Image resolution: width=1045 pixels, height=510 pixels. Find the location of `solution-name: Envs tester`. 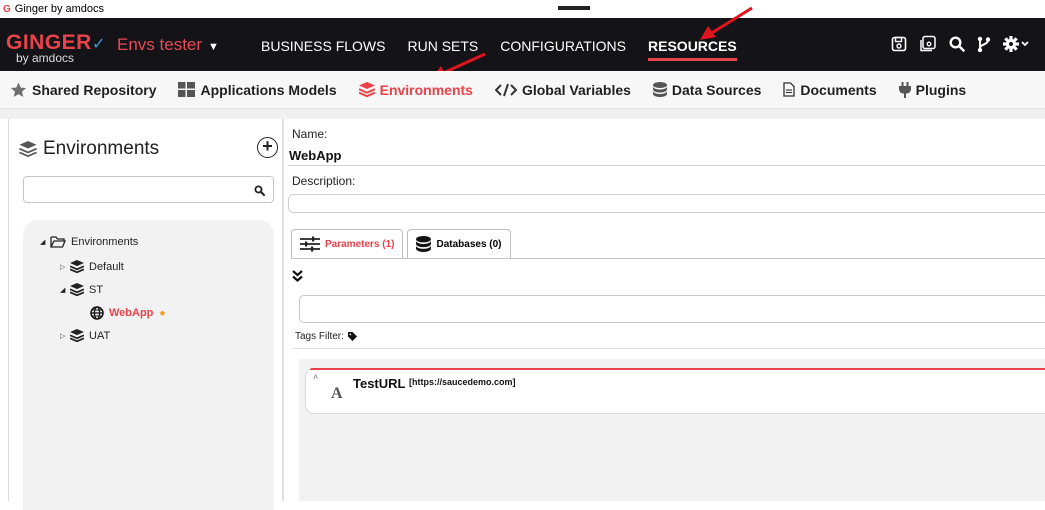

solution-name: Envs tester is located at coordinates (160, 44).